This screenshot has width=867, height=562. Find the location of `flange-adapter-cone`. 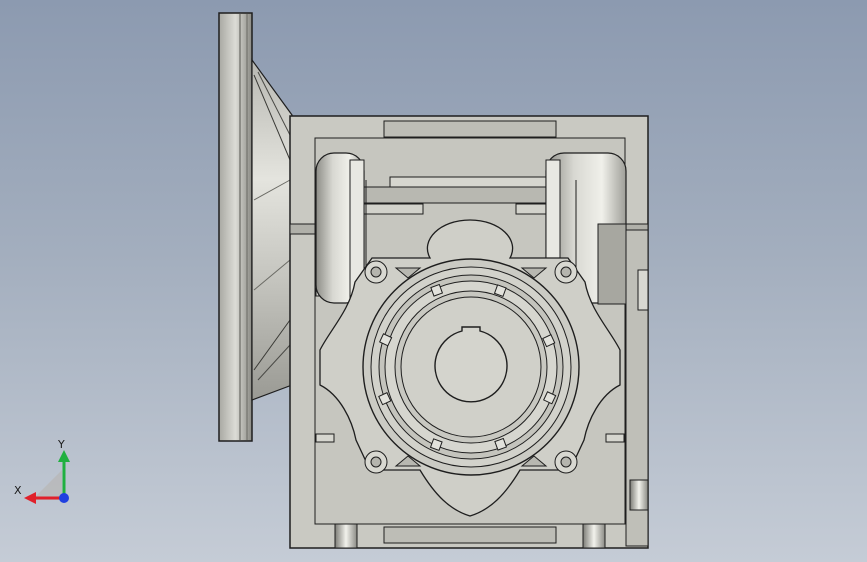

flange-adapter-cone is located at coordinates (272, 229).